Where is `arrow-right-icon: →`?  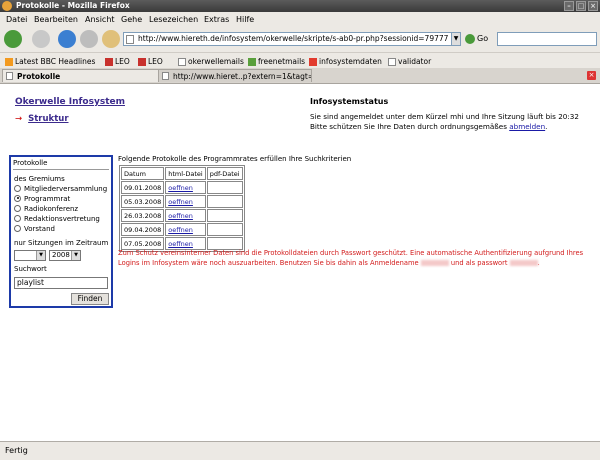
arrow-right-icon: → is located at coordinates (19, 119).